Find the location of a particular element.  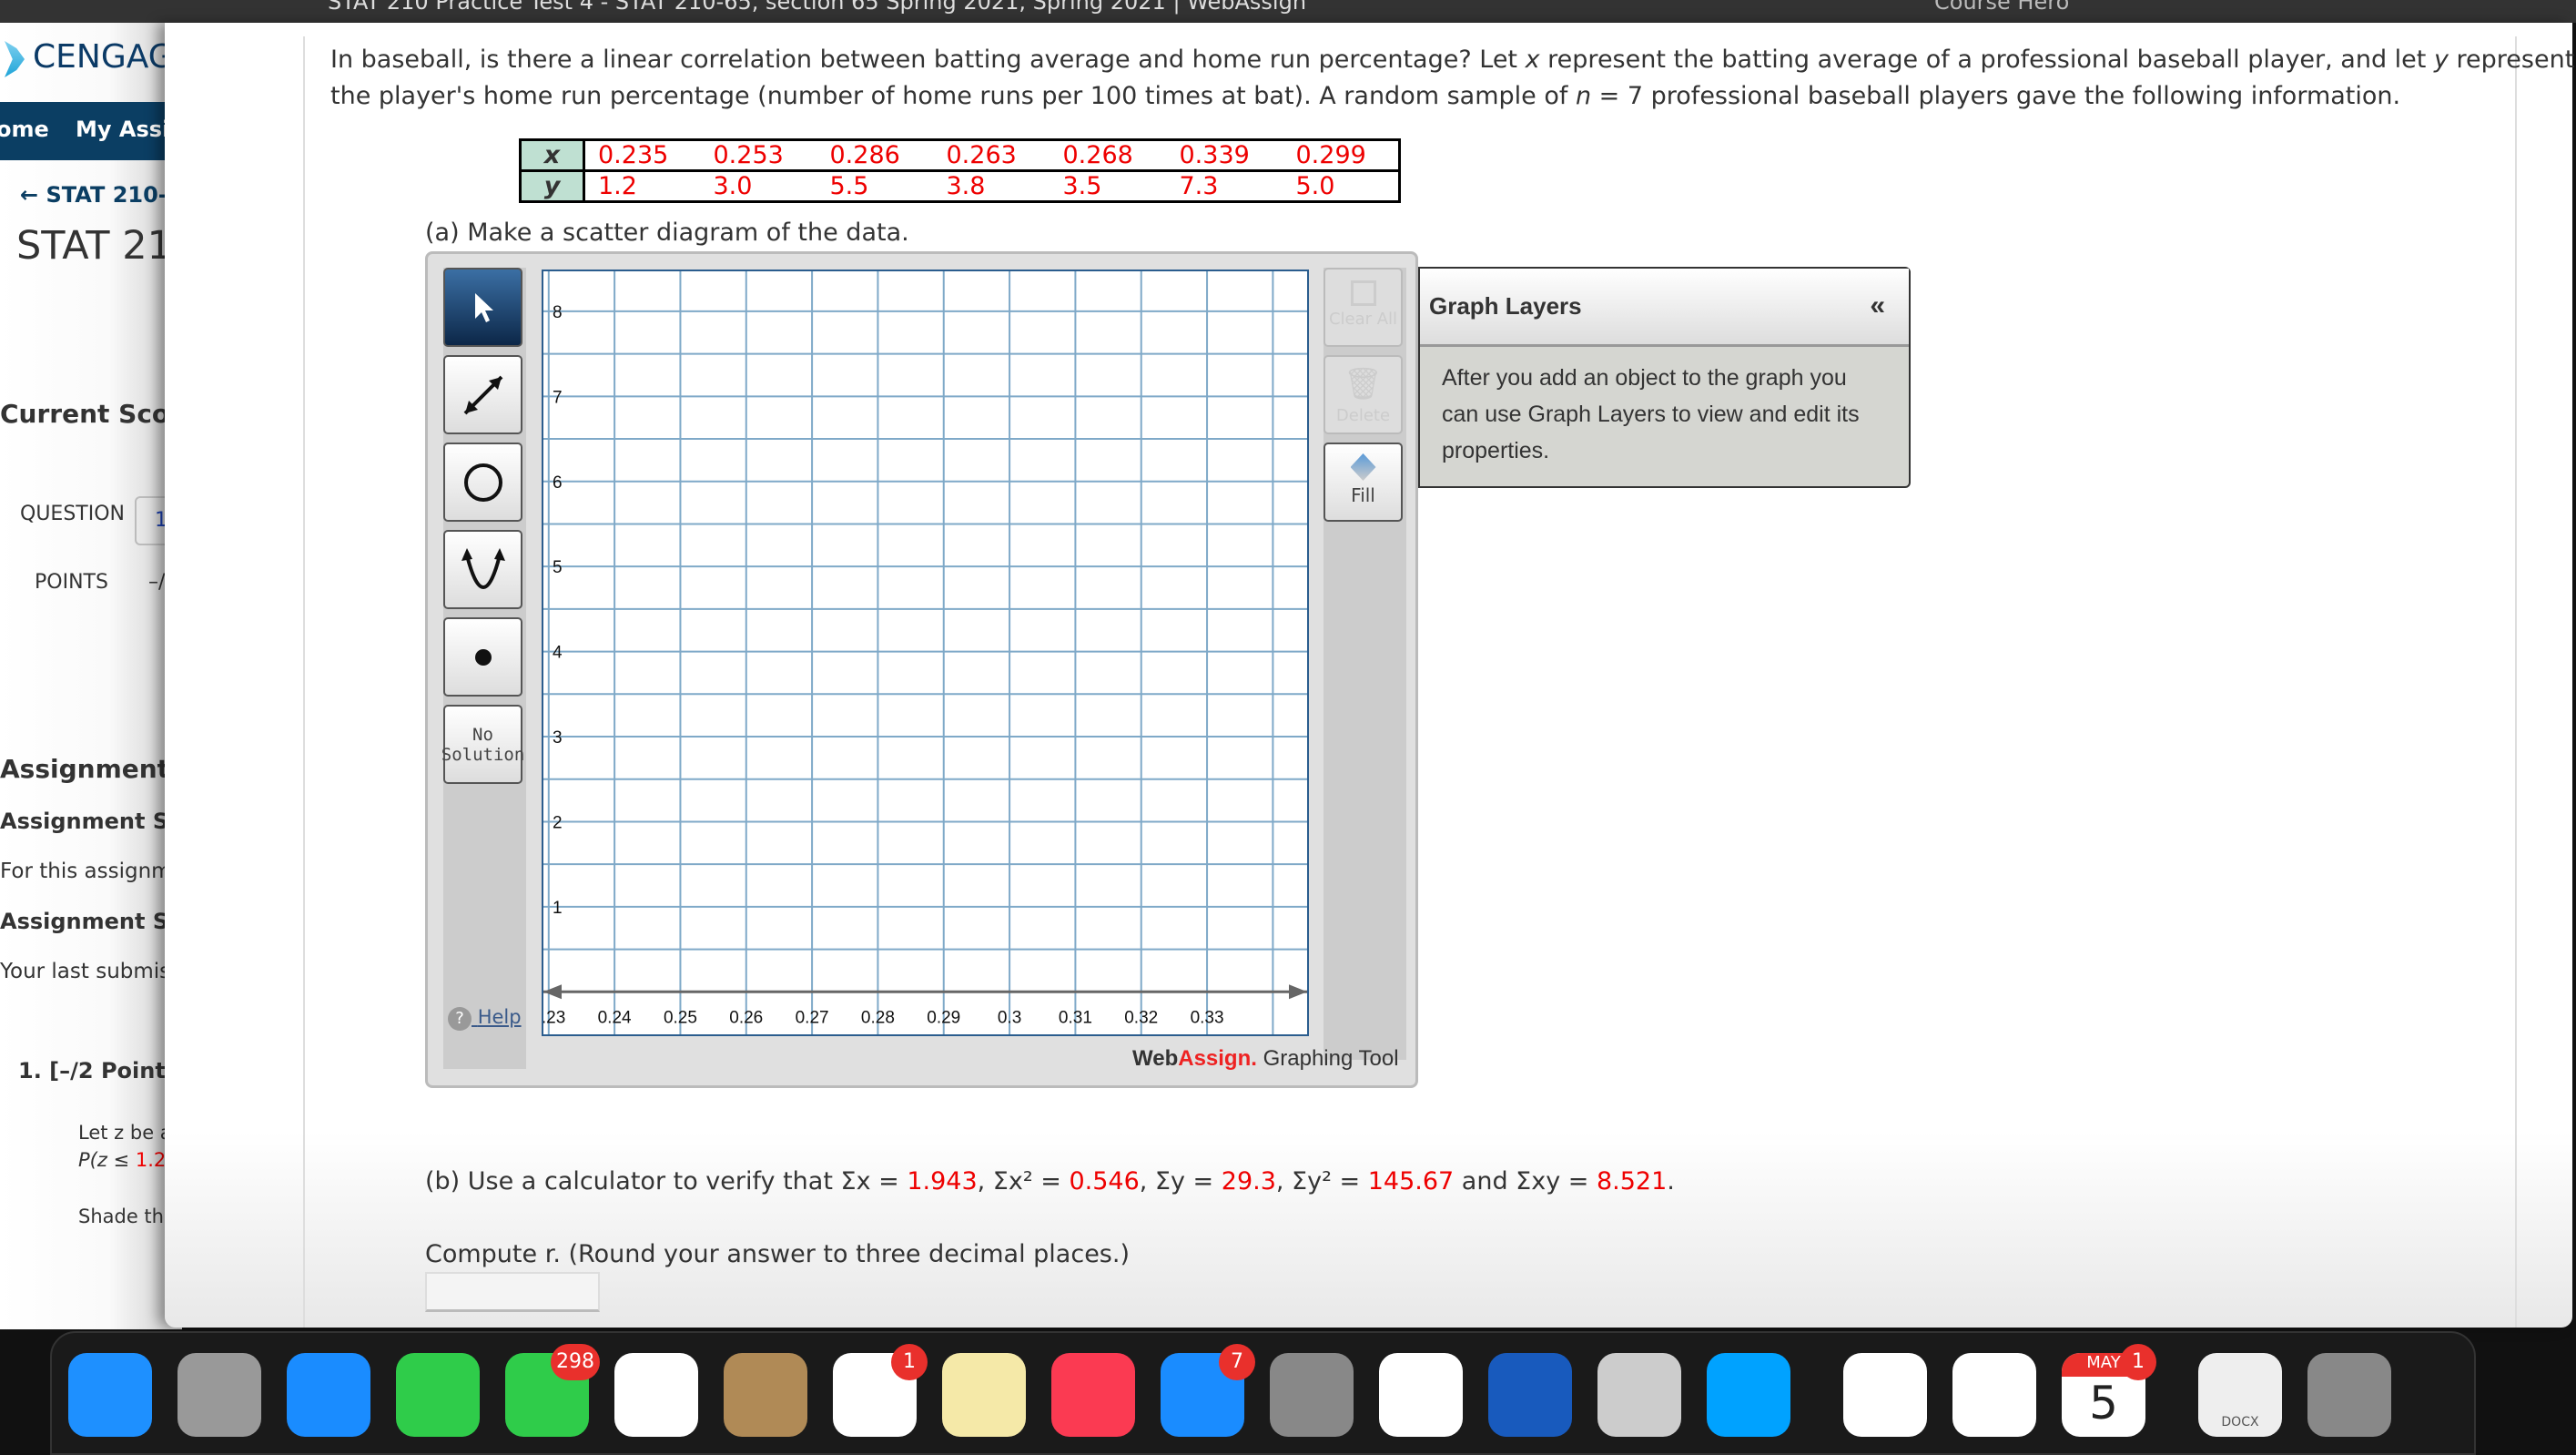

sum-x2: 0.546 is located at coordinates (1104, 1182).